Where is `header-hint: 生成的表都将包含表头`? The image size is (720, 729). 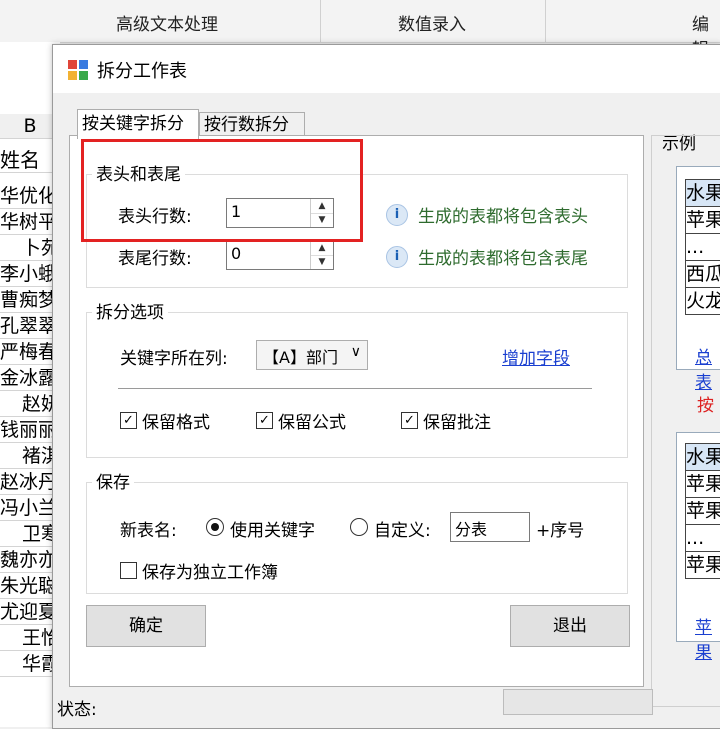
header-hint: 生成的表都将包含表头 is located at coordinates (503, 217).